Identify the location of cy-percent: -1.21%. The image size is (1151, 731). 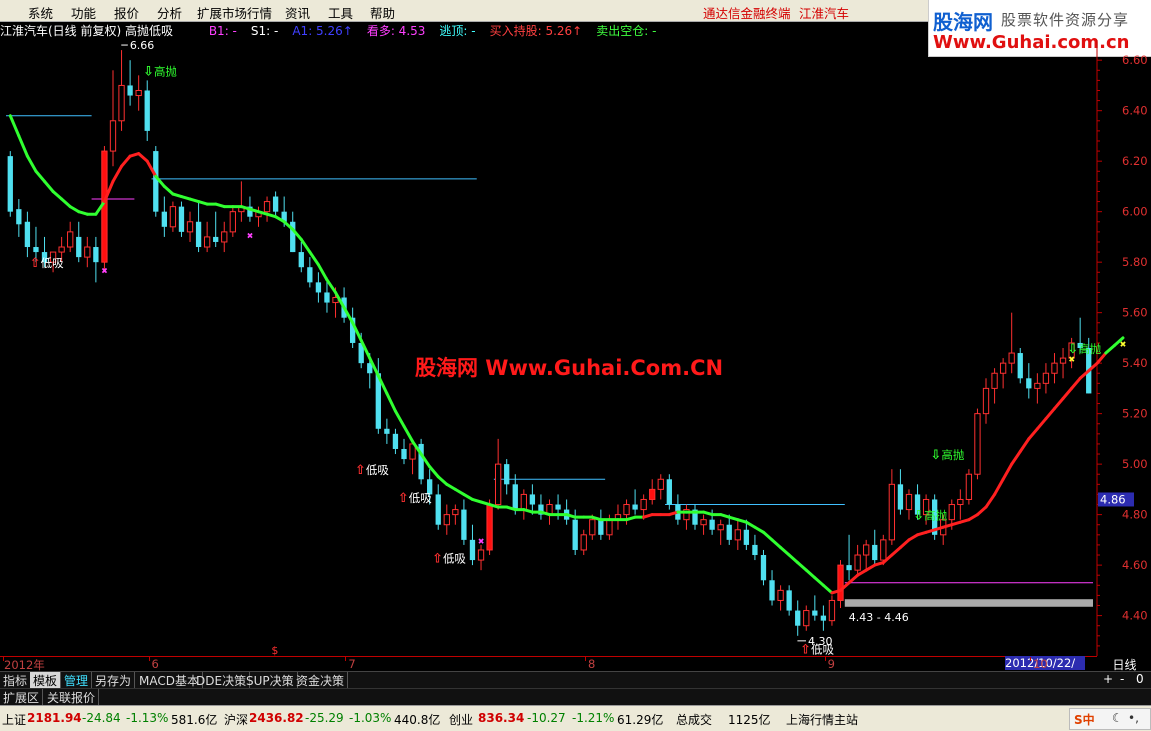
(593, 718).